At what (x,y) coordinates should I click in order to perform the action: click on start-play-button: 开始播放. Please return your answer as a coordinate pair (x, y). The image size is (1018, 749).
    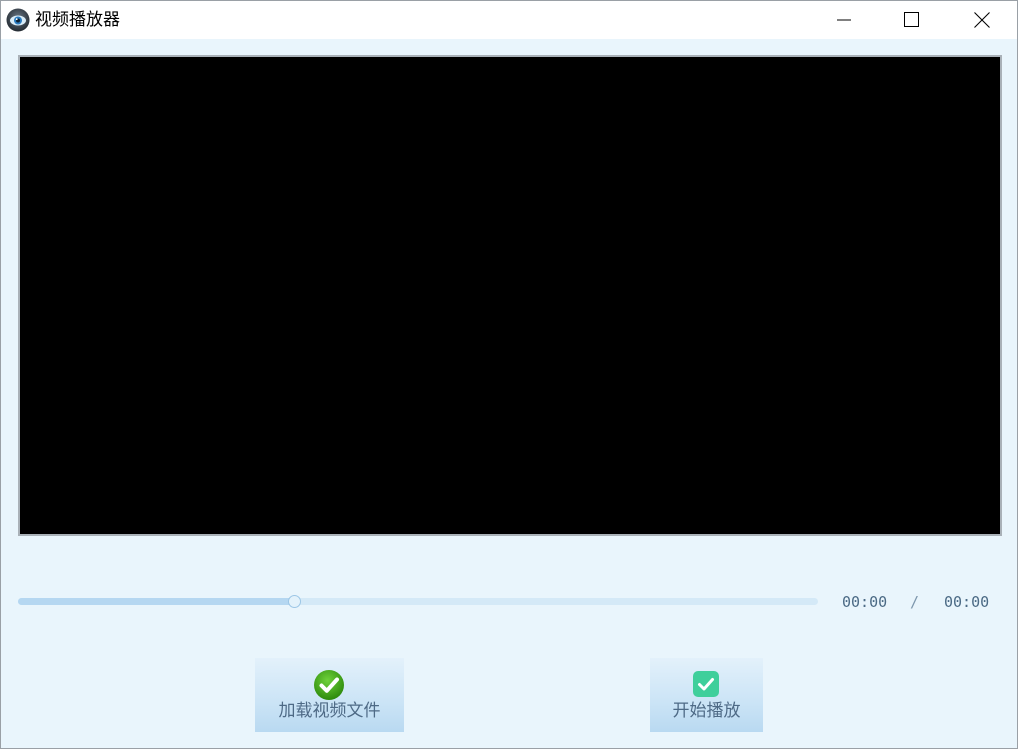
    Looking at the image, I should click on (706, 695).